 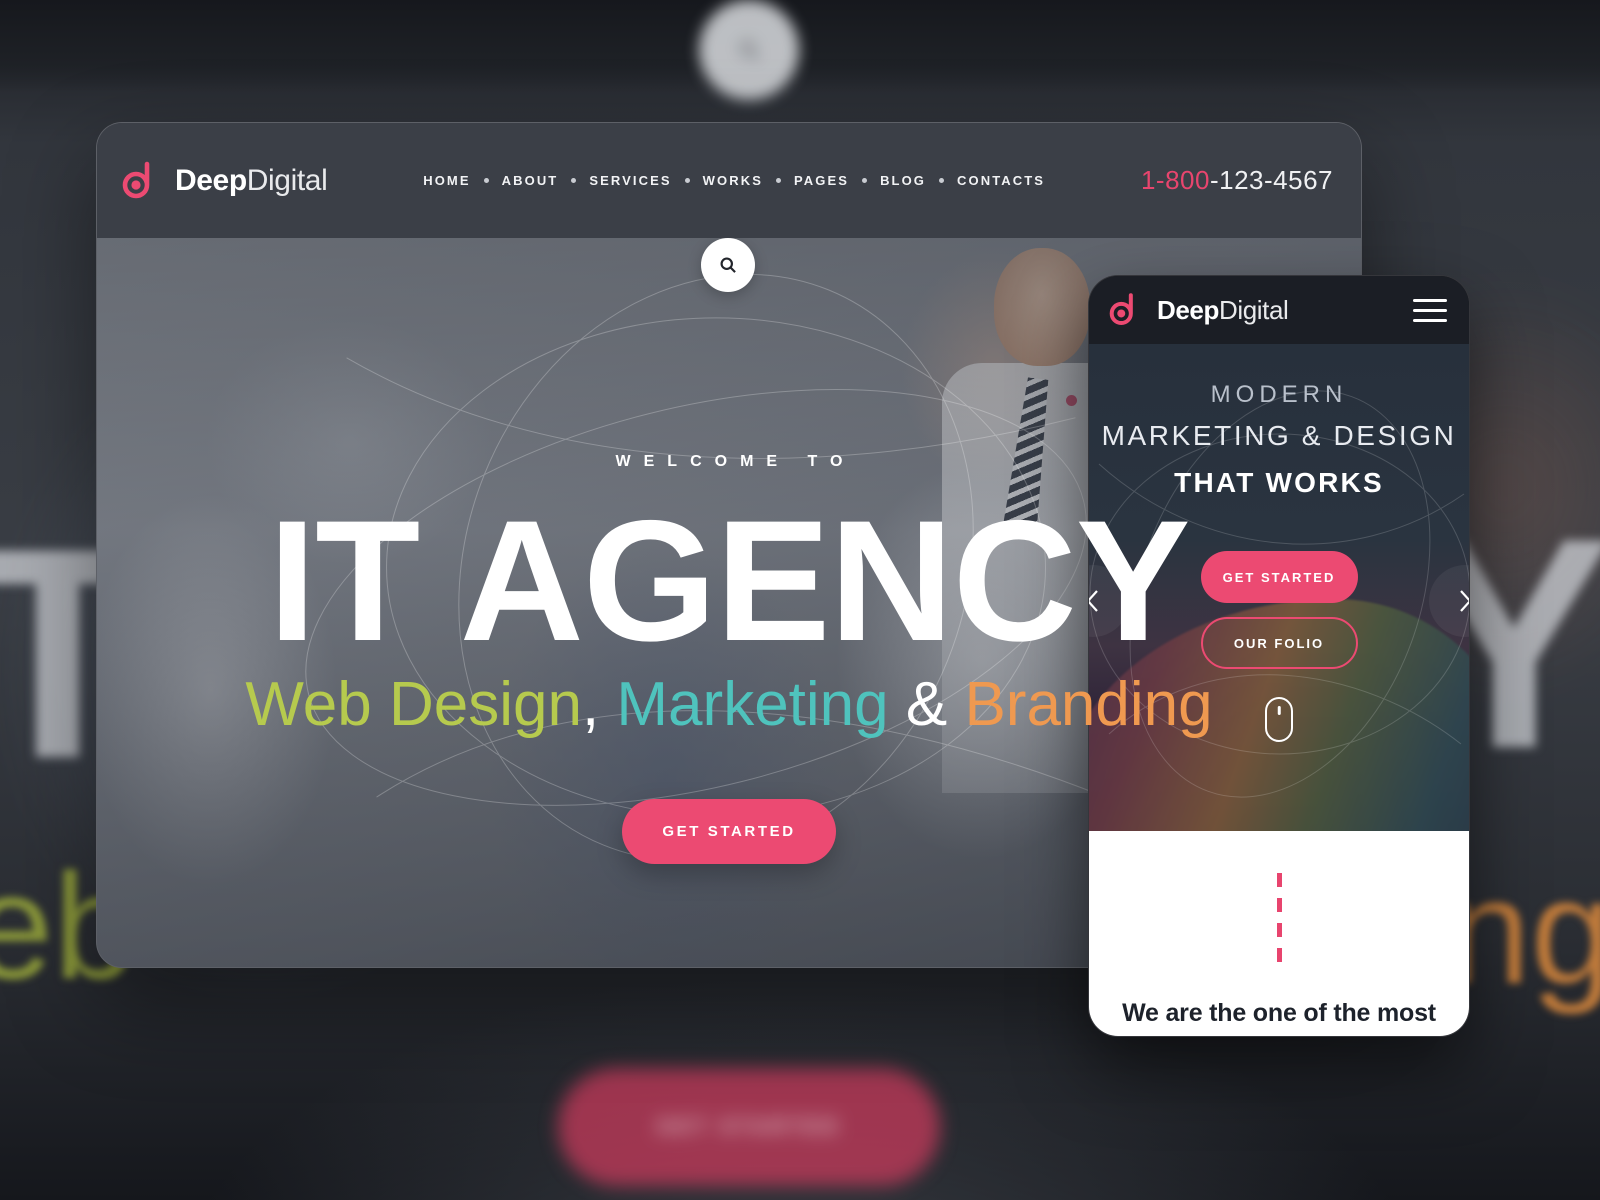 I want to click on desktop-logo: DeepDigital, so click(x=221, y=181).